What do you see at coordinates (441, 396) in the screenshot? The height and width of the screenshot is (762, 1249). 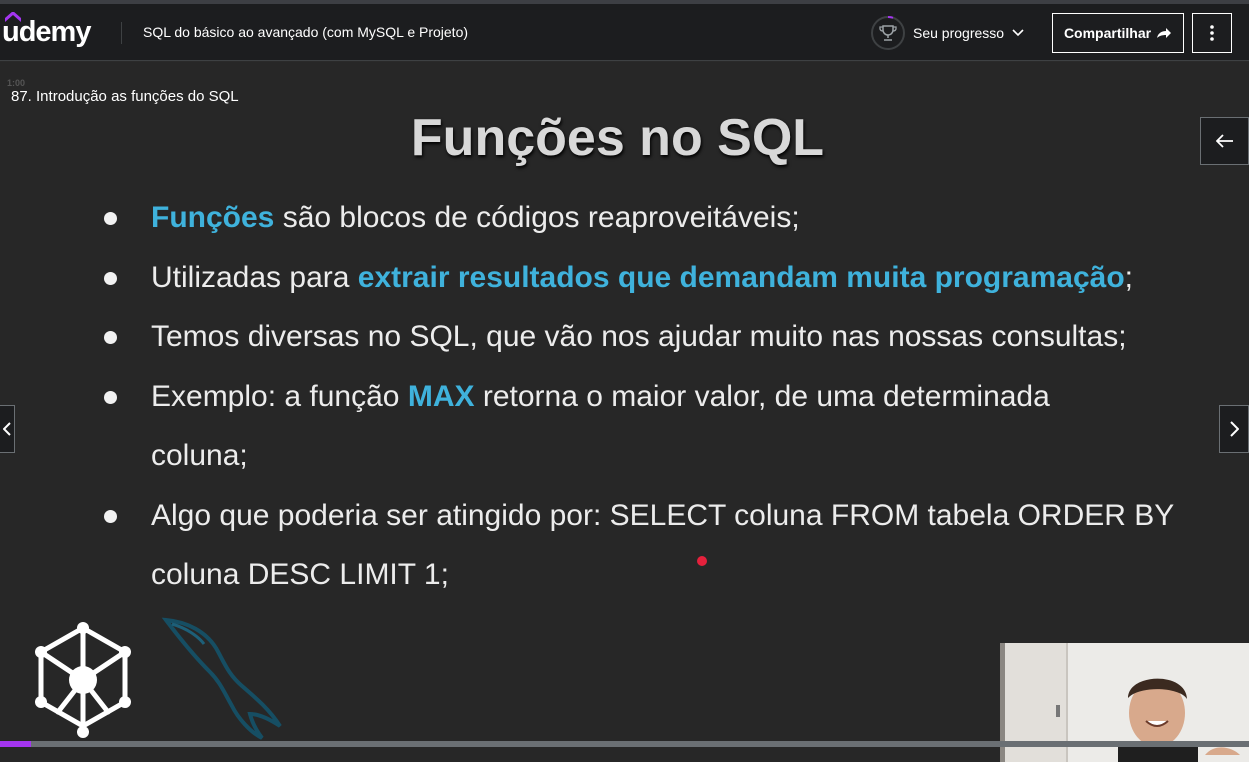 I see `bullet-highlight: MAX` at bounding box center [441, 396].